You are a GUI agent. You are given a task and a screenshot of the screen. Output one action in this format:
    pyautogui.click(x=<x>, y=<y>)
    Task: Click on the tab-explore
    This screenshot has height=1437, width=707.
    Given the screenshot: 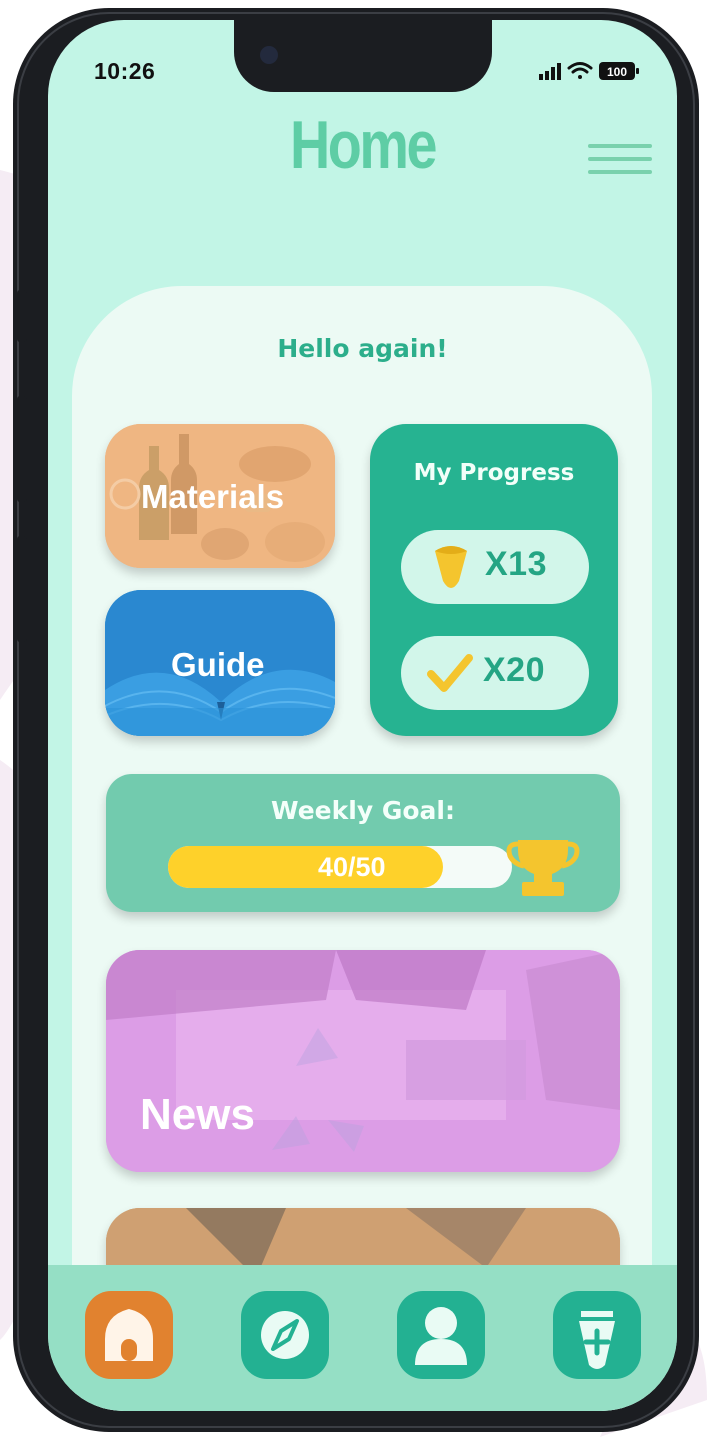 What is the action you would take?
    pyautogui.click(x=285, y=1335)
    